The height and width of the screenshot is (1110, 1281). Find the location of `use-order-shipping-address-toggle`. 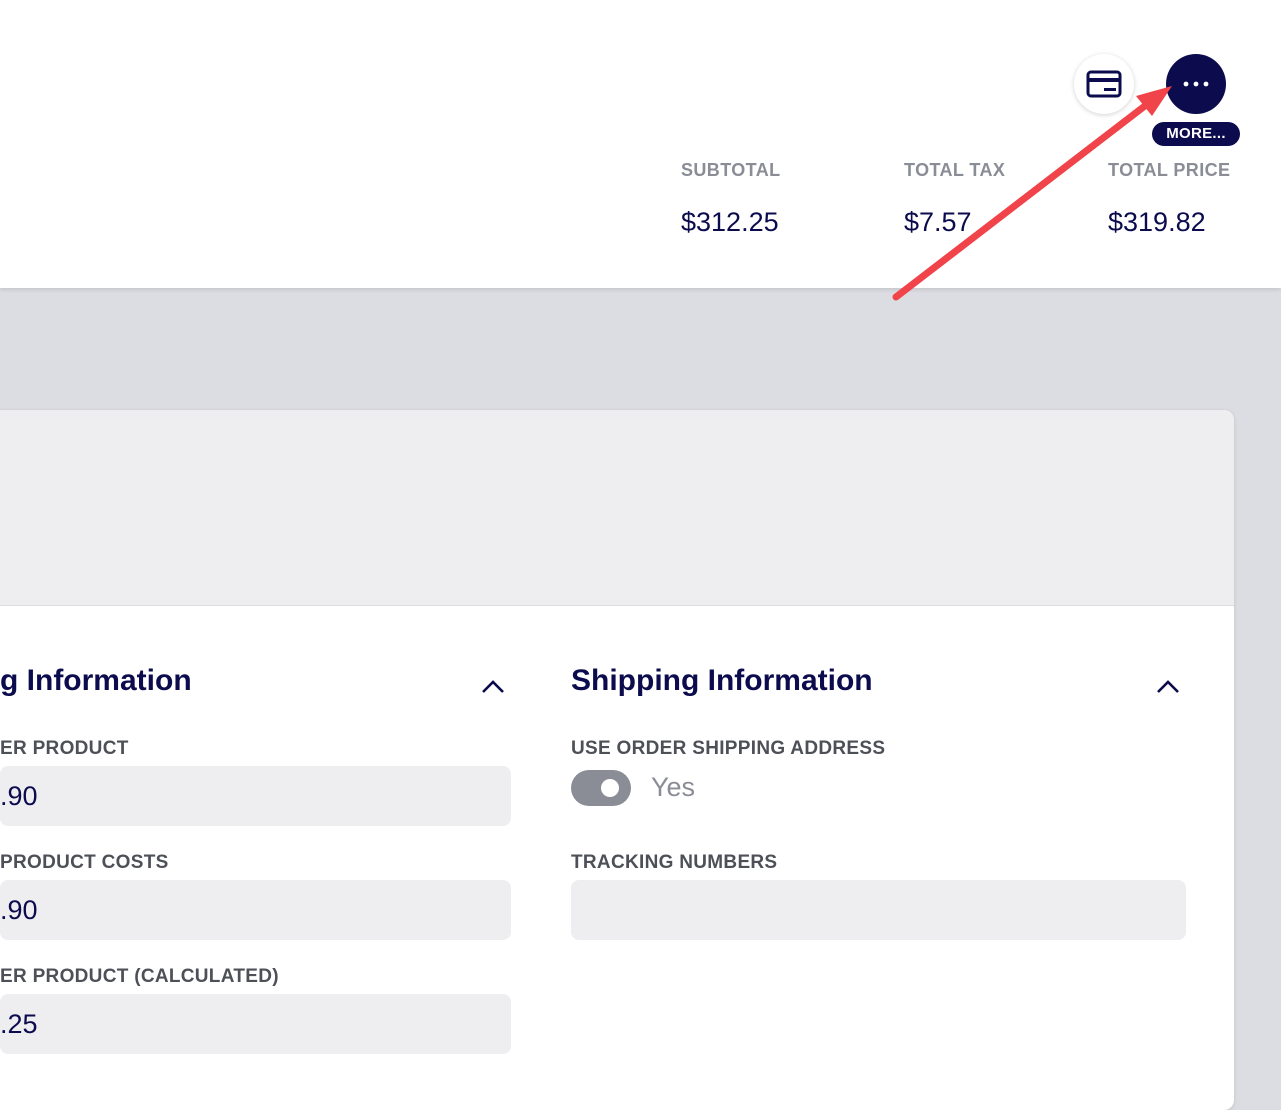

use-order-shipping-address-toggle is located at coordinates (601, 788).